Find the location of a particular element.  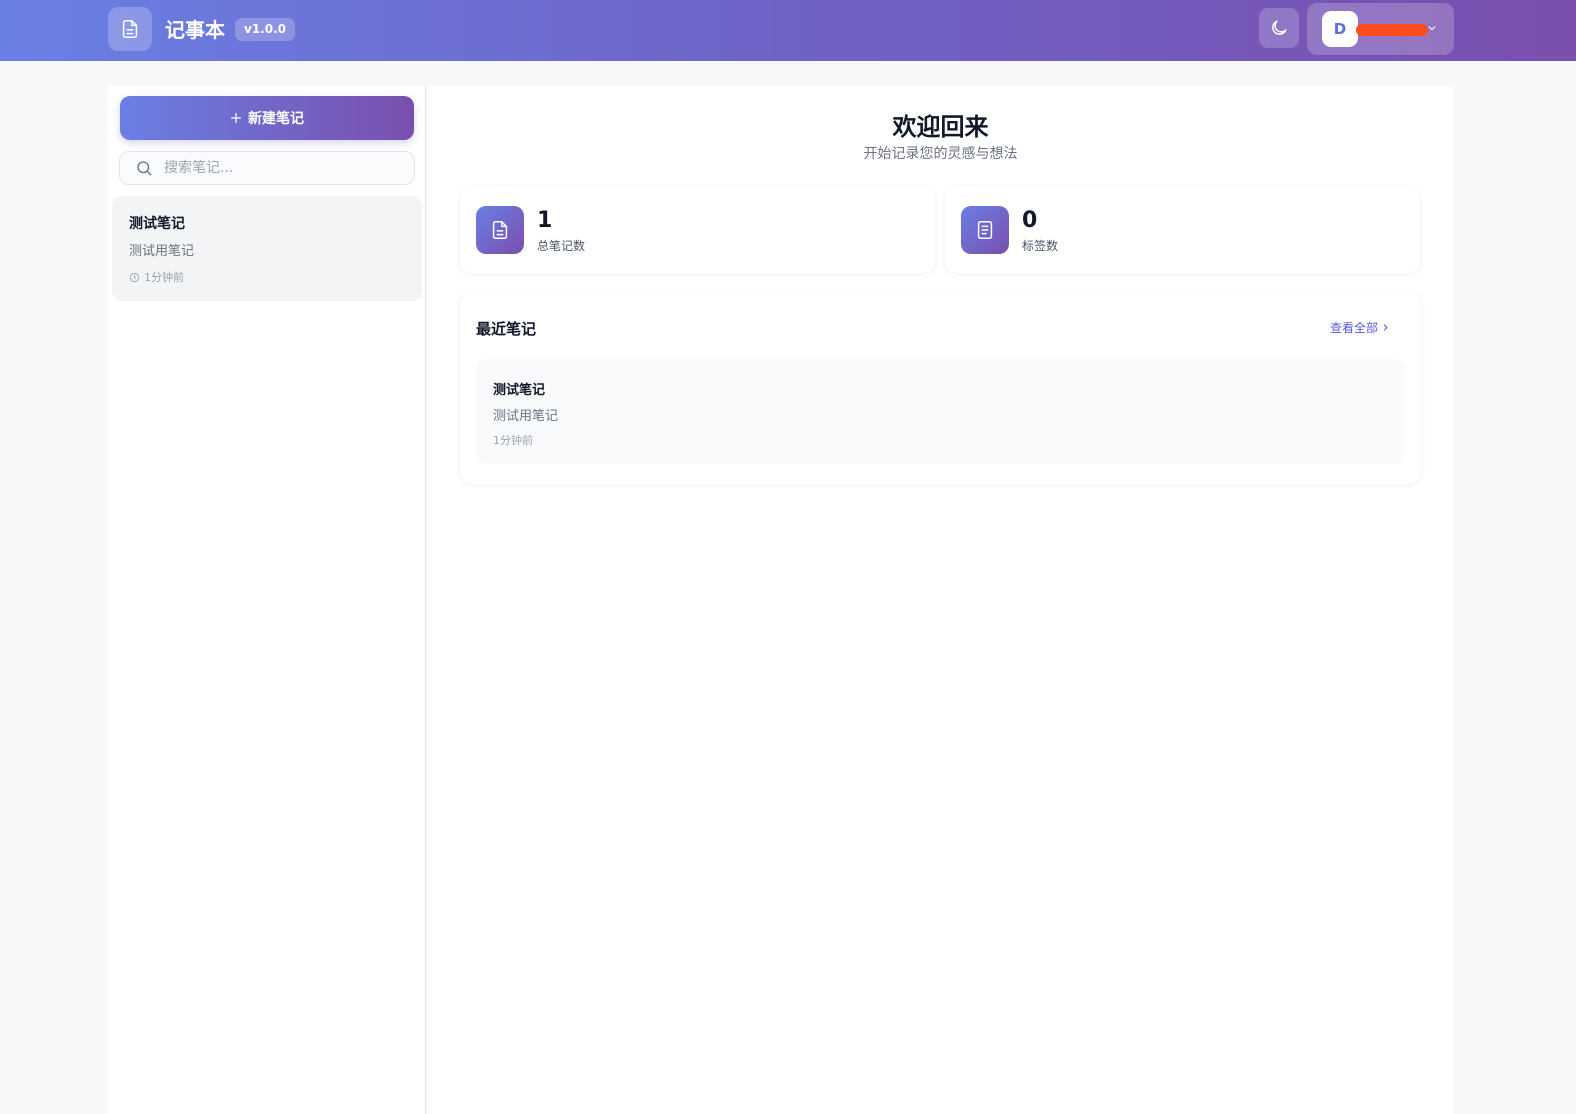

search-icon is located at coordinates (144, 168).